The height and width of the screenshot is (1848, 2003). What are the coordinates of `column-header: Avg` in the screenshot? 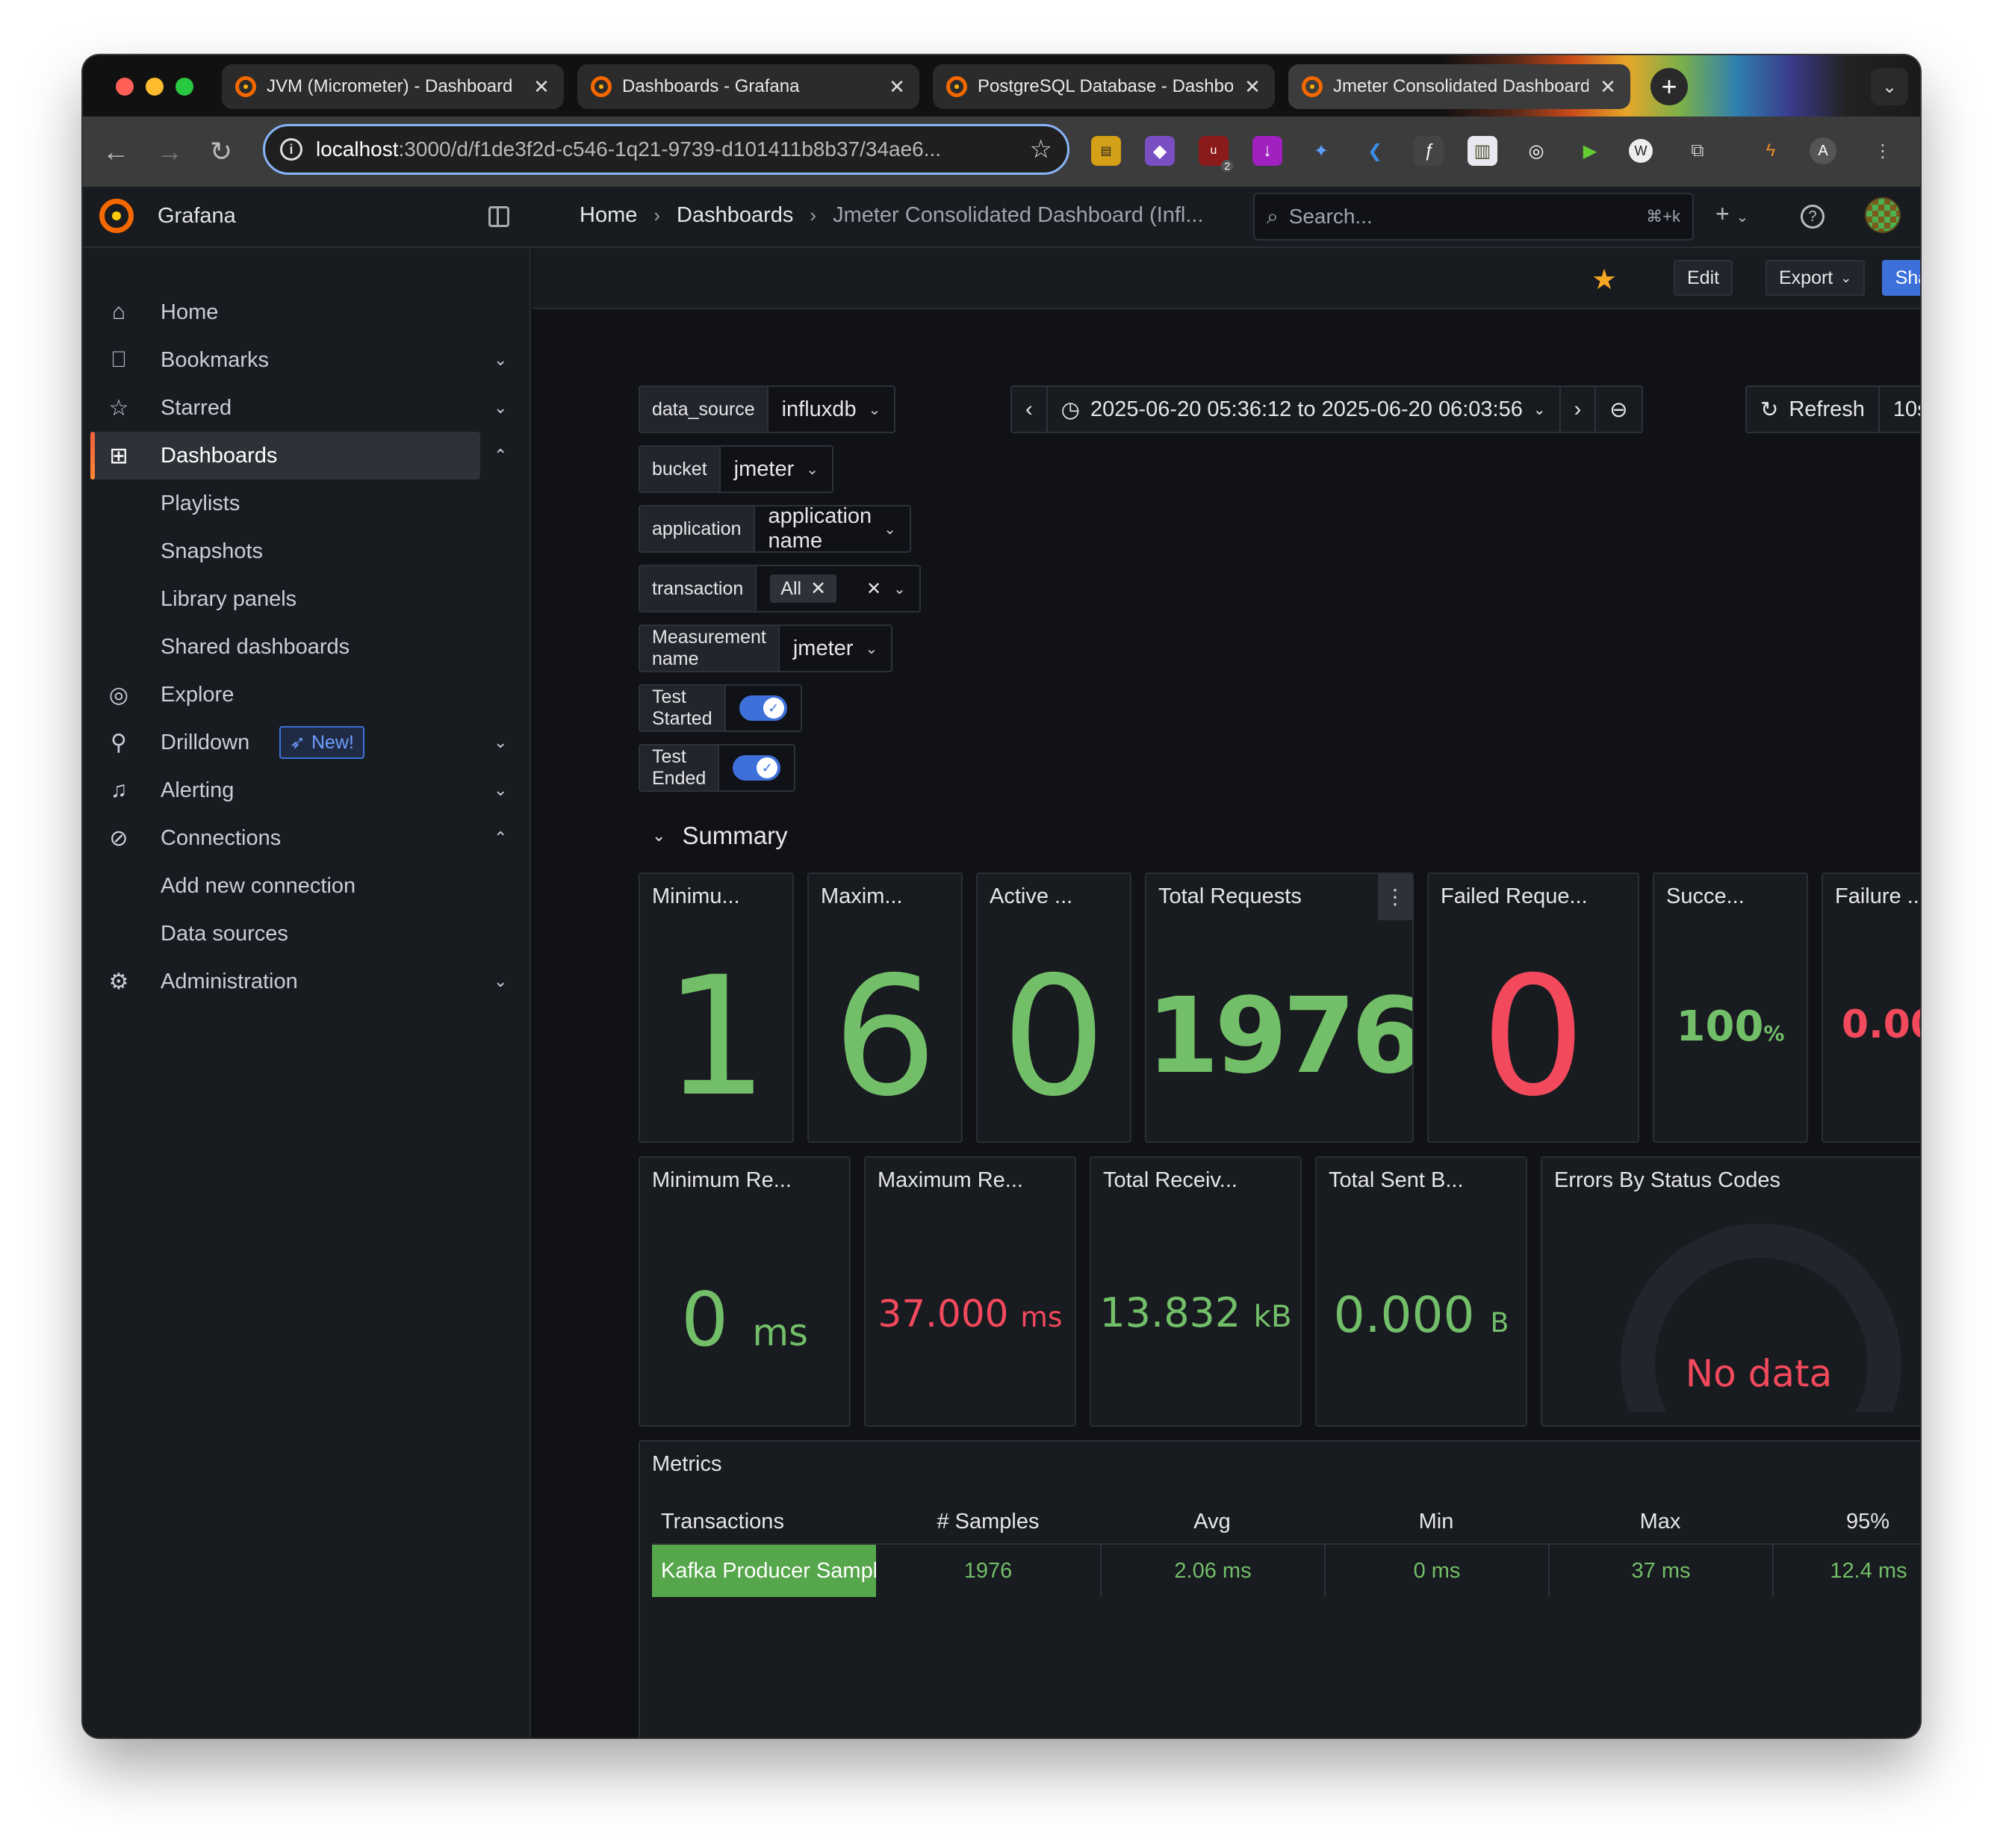 It's located at (1212, 1522).